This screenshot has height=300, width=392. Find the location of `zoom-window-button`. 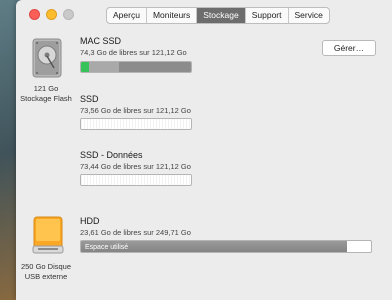

zoom-window-button is located at coordinates (68, 14).